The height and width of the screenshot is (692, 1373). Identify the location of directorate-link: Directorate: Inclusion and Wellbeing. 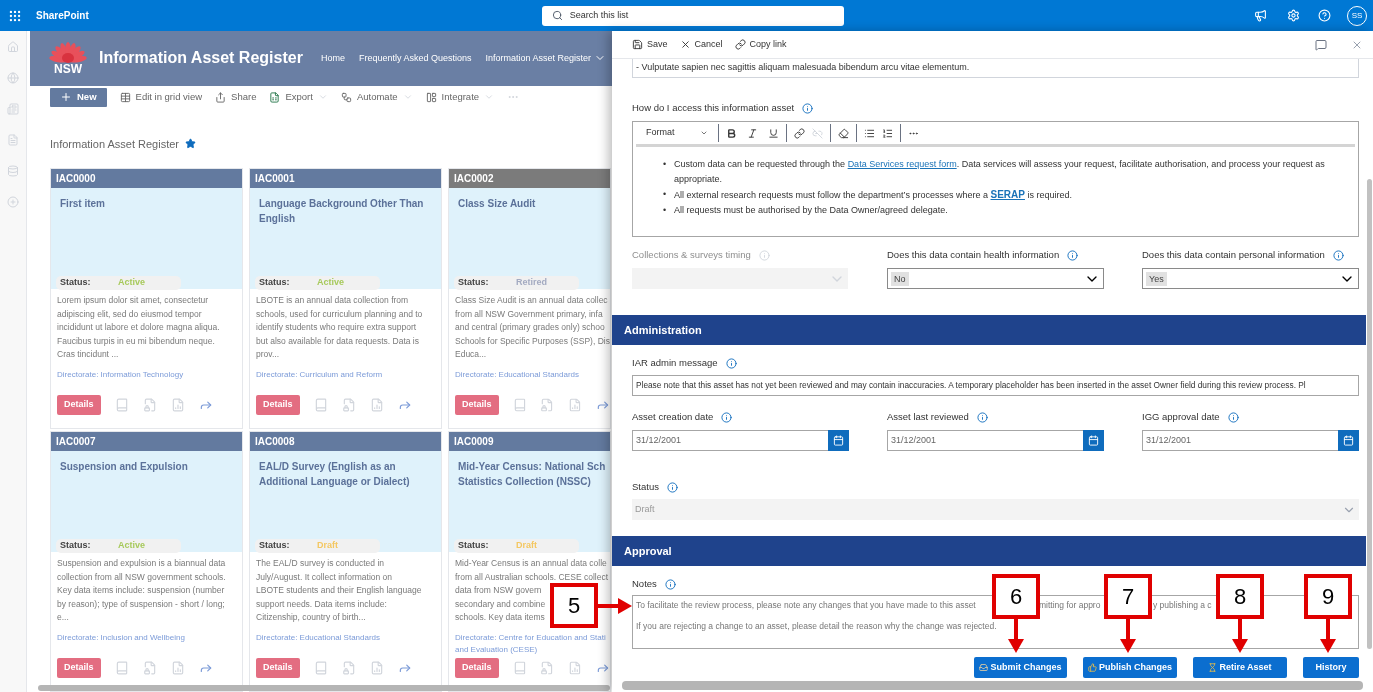
(146, 638).